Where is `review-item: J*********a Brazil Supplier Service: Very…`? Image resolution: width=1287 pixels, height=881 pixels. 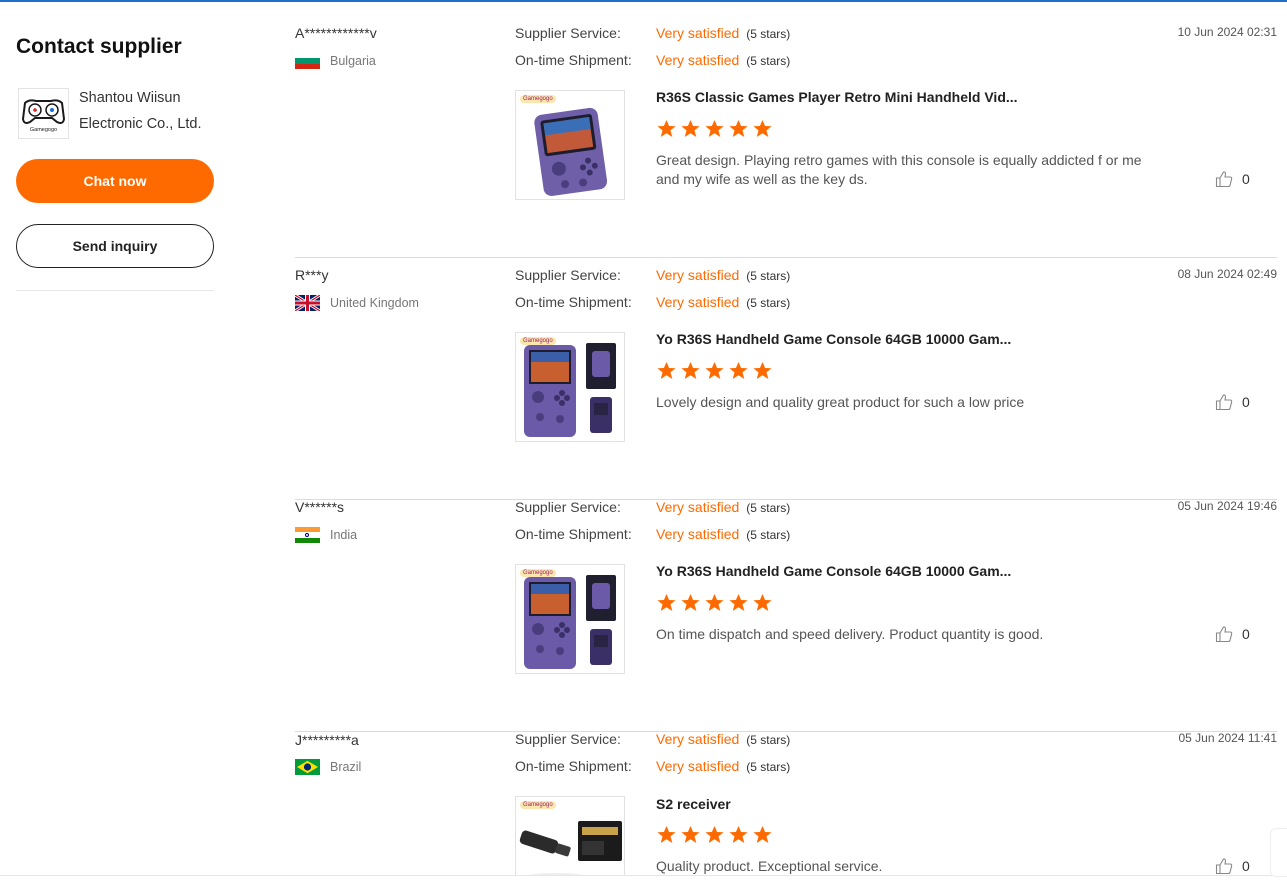
review-item: J*********a Brazil Supplier Service: Very… is located at coordinates (786, 803).